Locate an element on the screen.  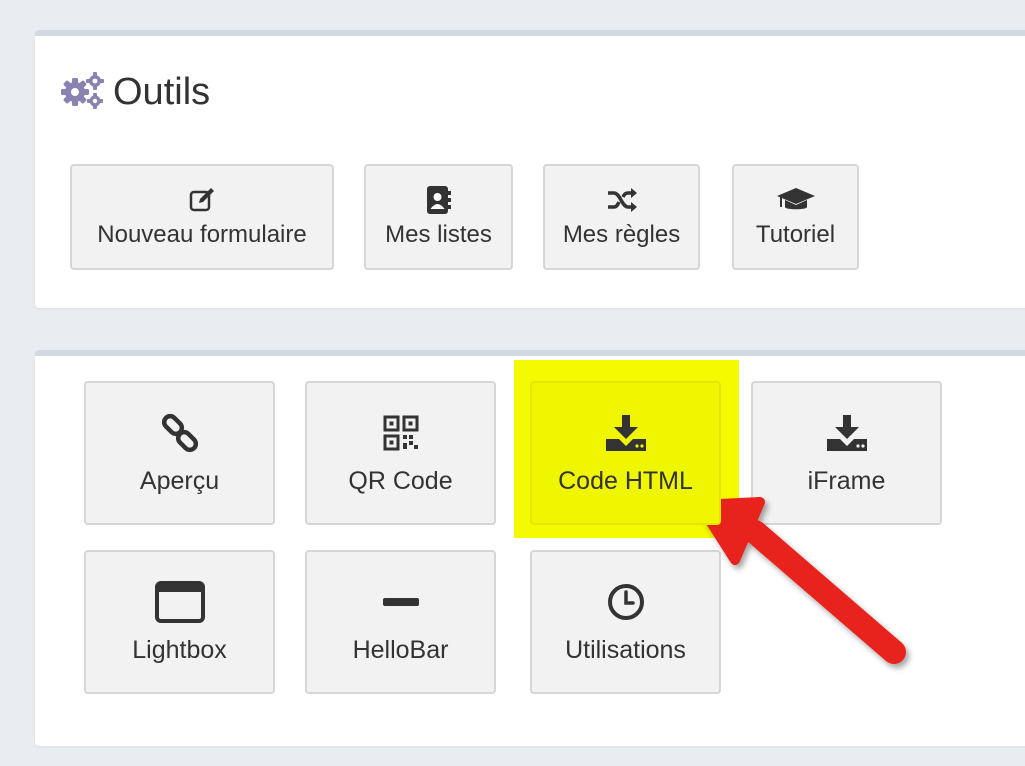
button-label: QR Code is located at coordinates (400, 480).